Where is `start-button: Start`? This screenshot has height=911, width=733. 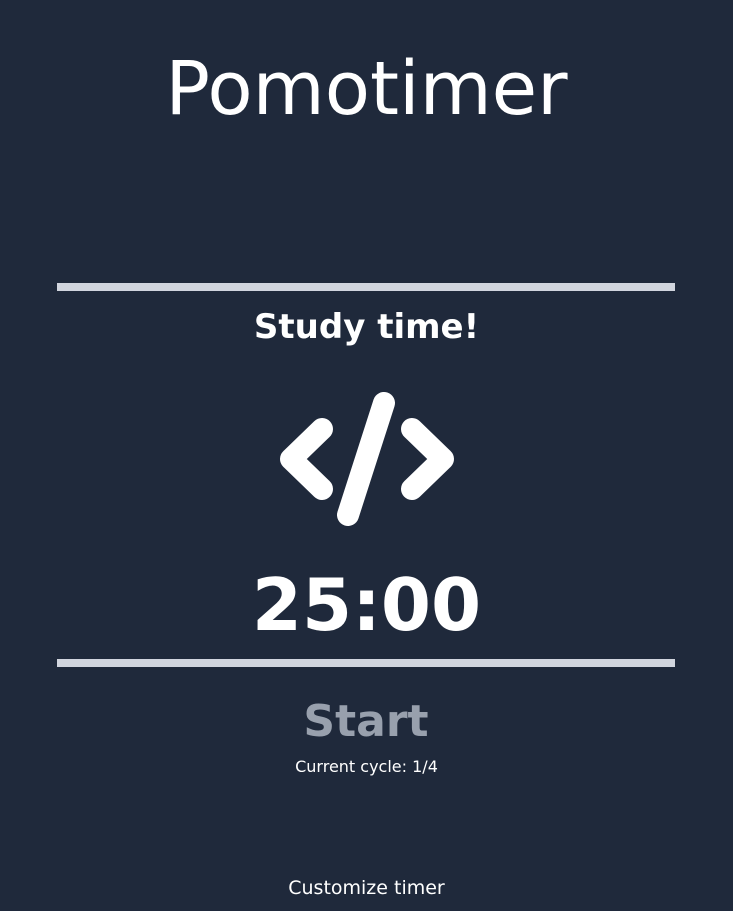
start-button: Start is located at coordinates (366, 722).